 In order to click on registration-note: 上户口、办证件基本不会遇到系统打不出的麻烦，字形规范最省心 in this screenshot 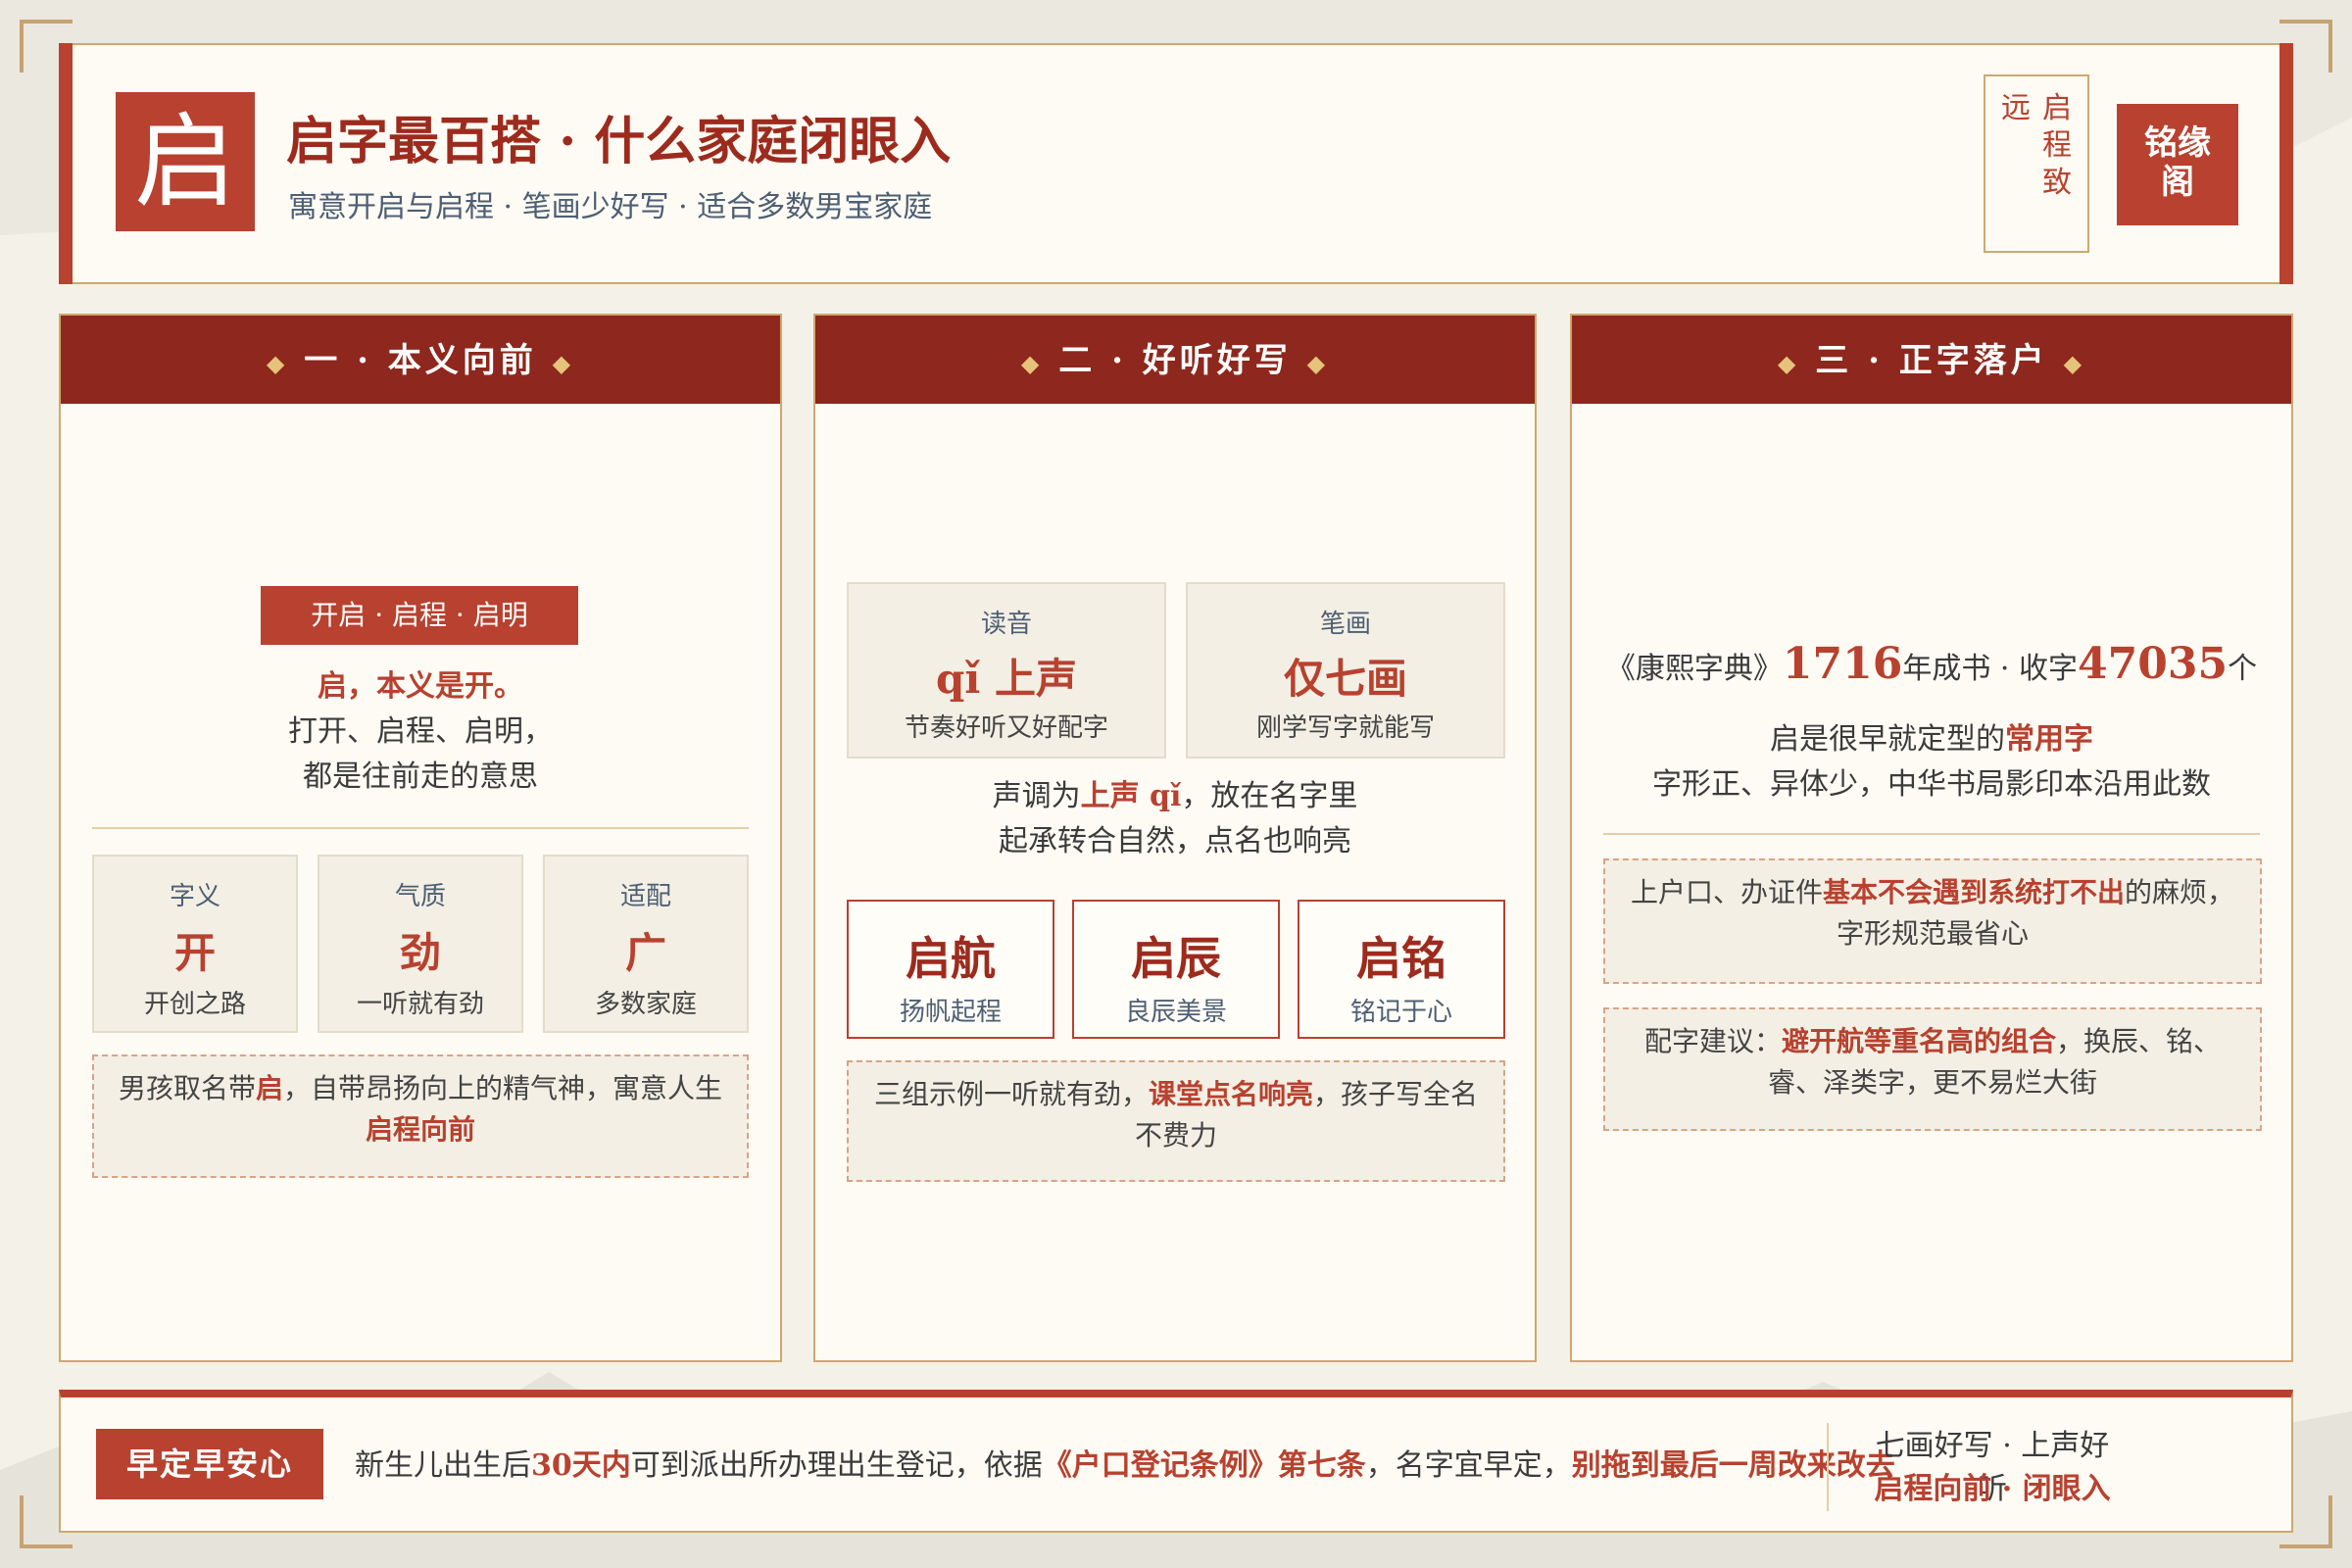, I will do `click(1932, 921)`.